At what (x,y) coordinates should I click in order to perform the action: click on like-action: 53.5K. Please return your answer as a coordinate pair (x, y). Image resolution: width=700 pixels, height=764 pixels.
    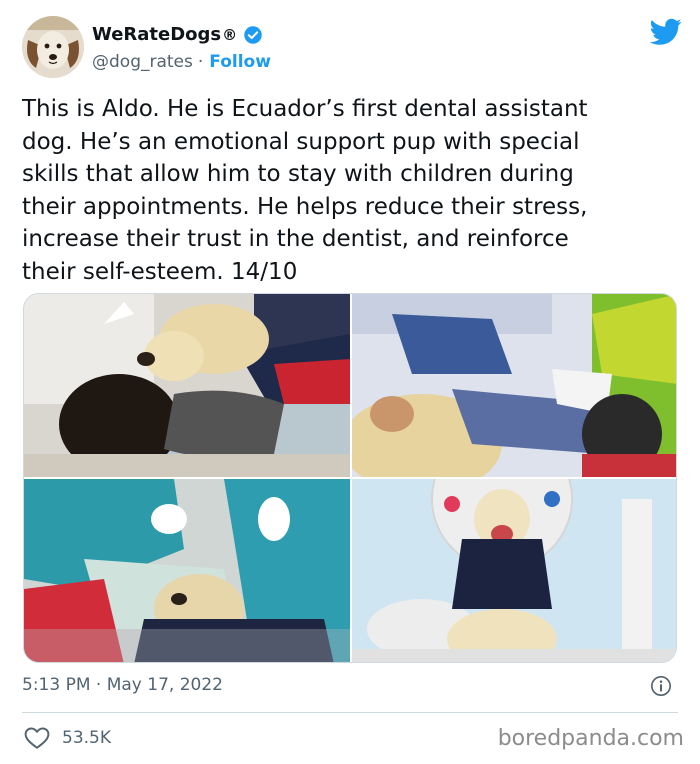
    Looking at the image, I should click on (67, 738).